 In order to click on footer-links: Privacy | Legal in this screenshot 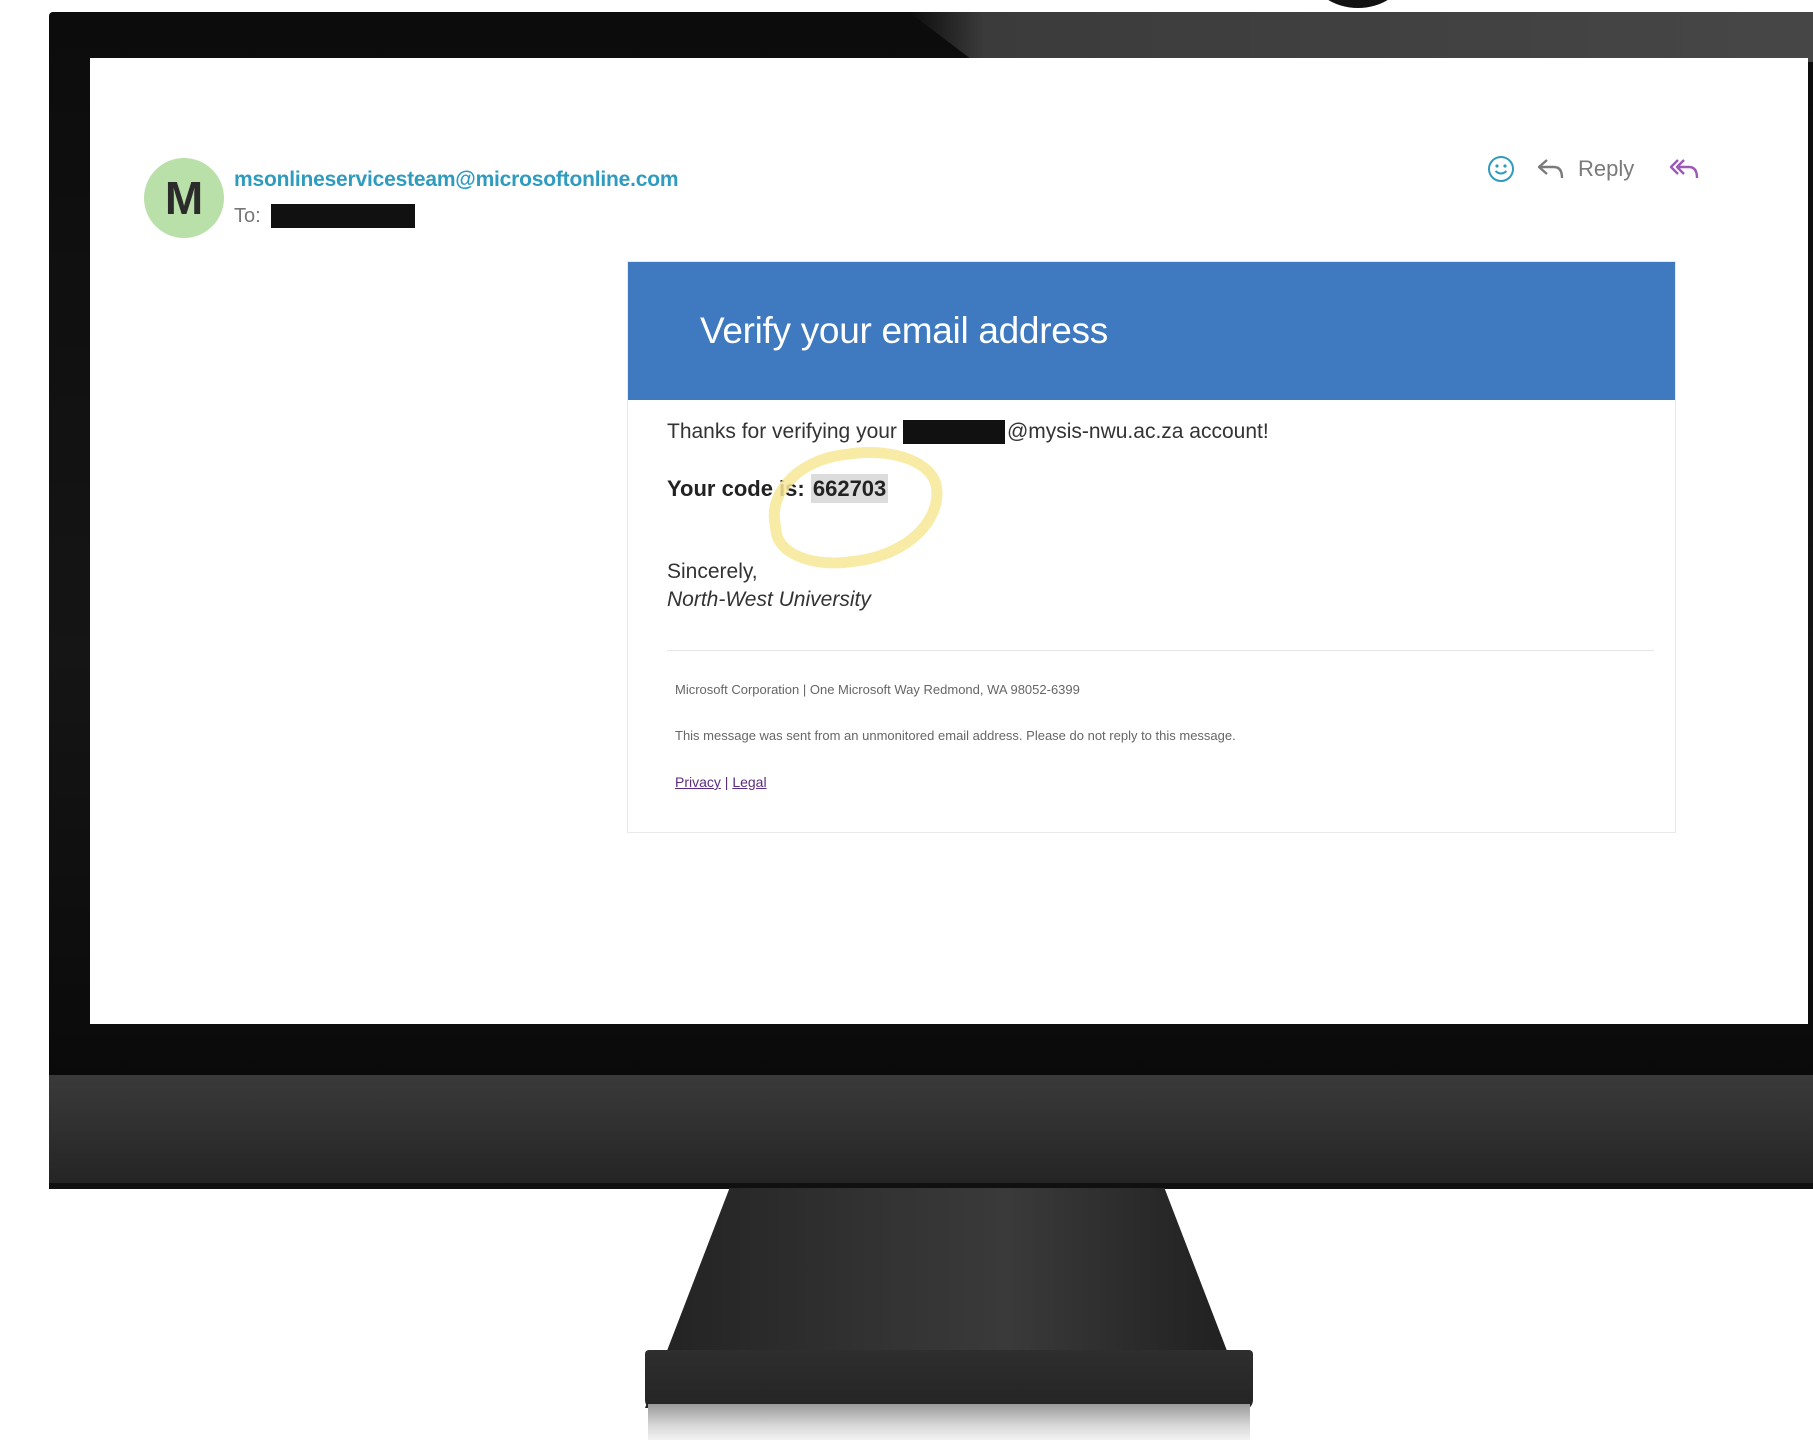, I will do `click(721, 782)`.